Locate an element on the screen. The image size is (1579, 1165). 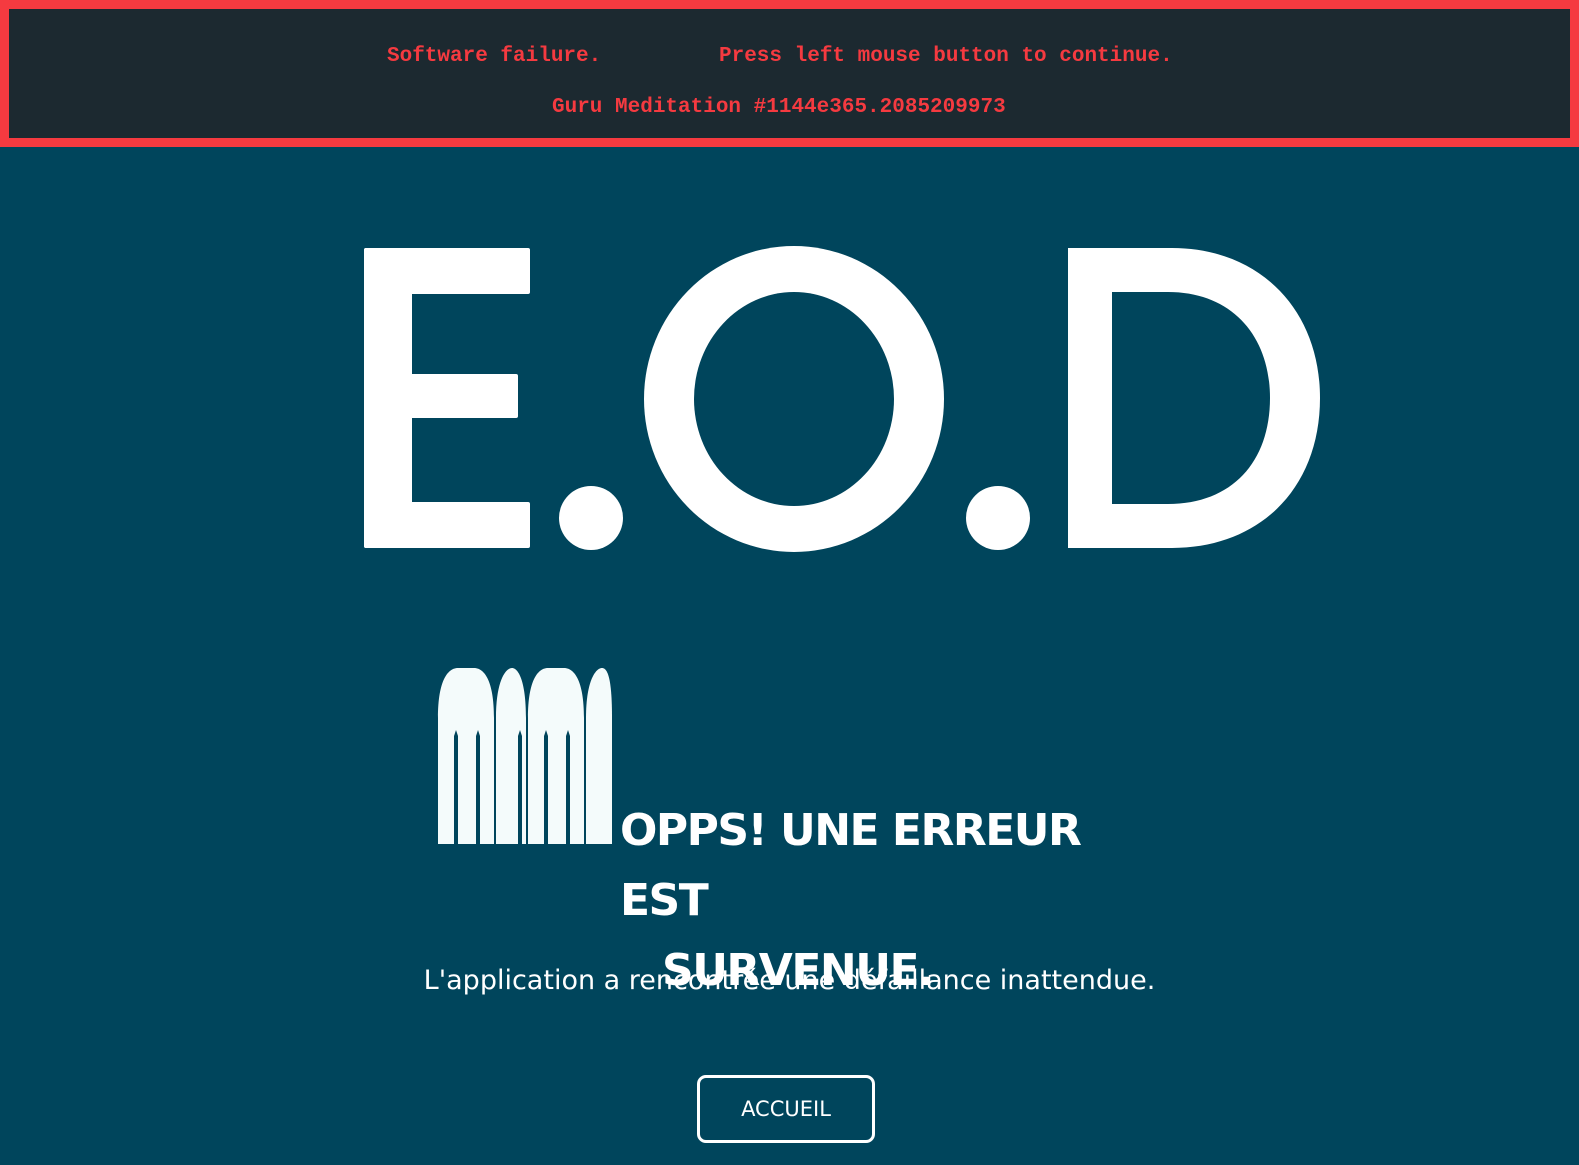
bullets-icon is located at coordinates (526, 758).